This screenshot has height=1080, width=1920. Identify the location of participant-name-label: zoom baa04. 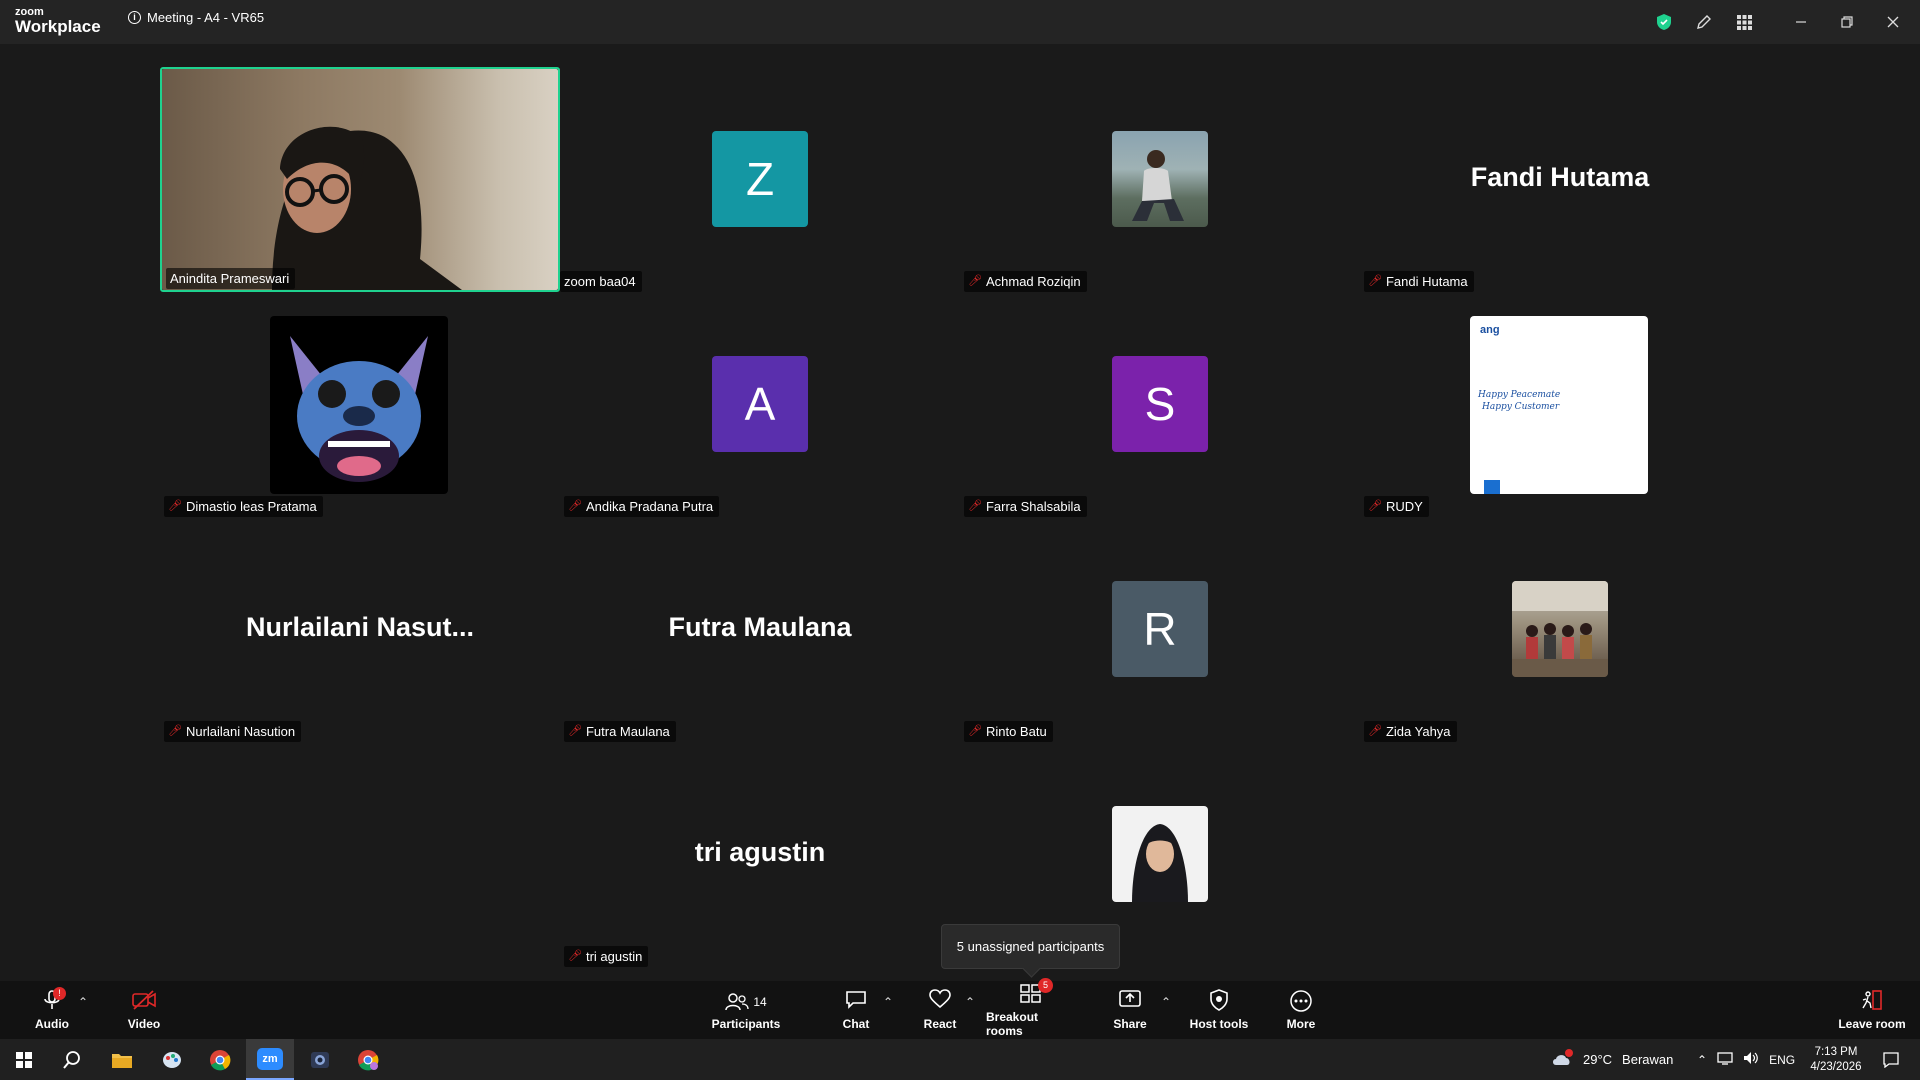
(601, 281).